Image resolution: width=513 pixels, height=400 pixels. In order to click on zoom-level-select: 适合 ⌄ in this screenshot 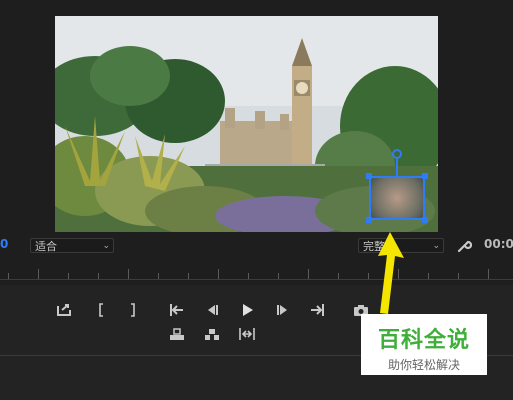, I will do `click(72, 245)`.